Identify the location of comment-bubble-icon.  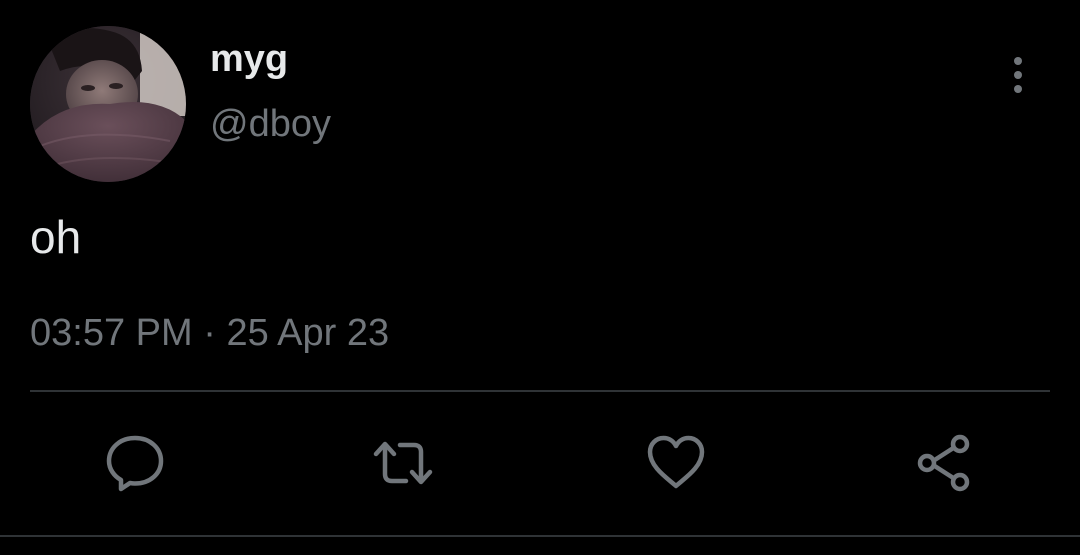
(135, 463).